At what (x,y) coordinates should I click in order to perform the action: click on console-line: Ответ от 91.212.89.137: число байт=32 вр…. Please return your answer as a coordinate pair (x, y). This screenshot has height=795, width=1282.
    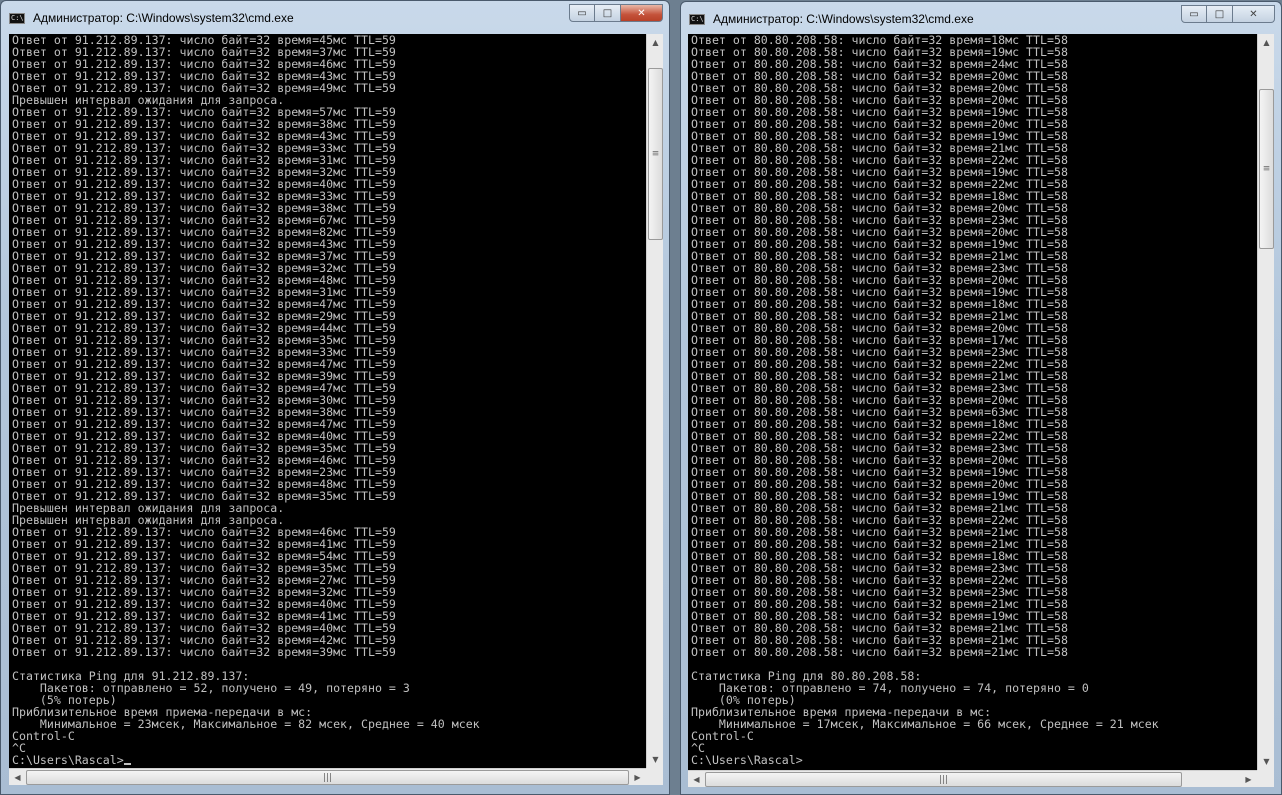
    Looking at the image, I should click on (204, 652).